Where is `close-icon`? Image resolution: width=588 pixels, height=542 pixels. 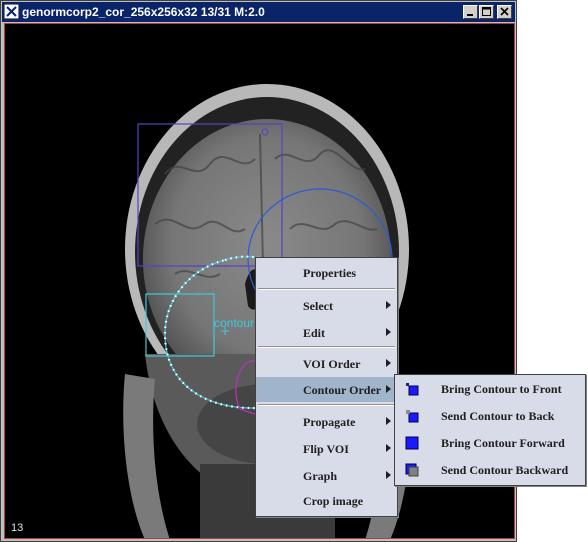 close-icon is located at coordinates (504, 11).